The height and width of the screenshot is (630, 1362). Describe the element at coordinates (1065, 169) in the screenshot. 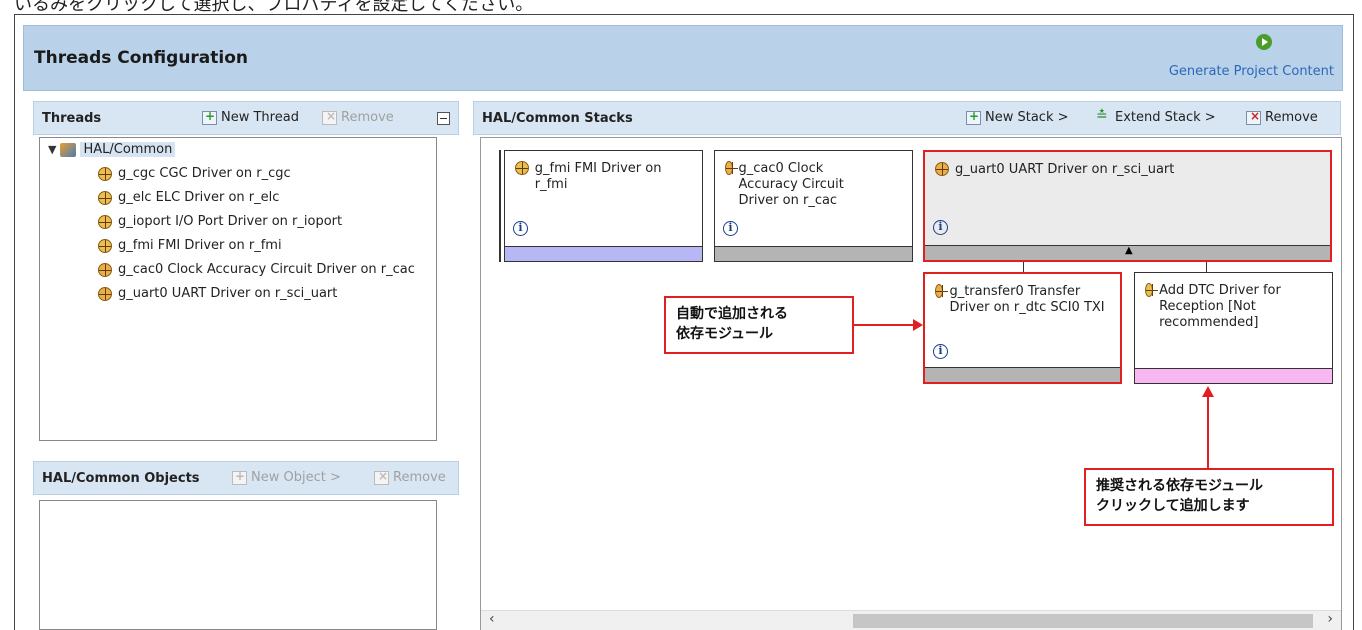

I see `module-label: g_uart0 UART Driver on r_sci_uart` at that location.